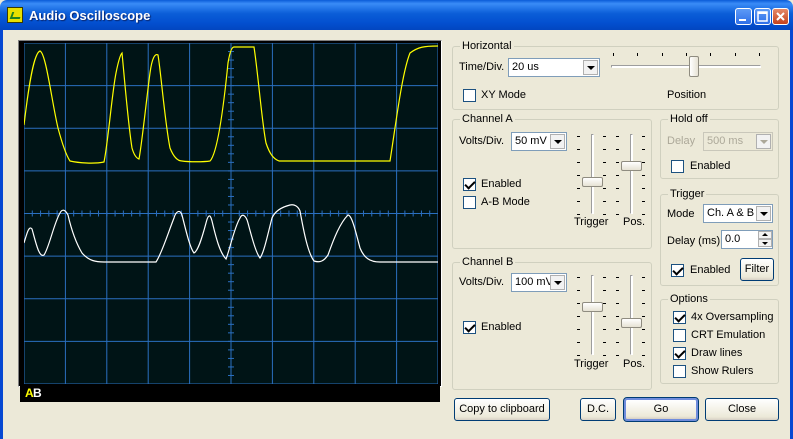 The height and width of the screenshot is (439, 793). What do you see at coordinates (37, 393) in the screenshot?
I see `channel-b-label: B` at bounding box center [37, 393].